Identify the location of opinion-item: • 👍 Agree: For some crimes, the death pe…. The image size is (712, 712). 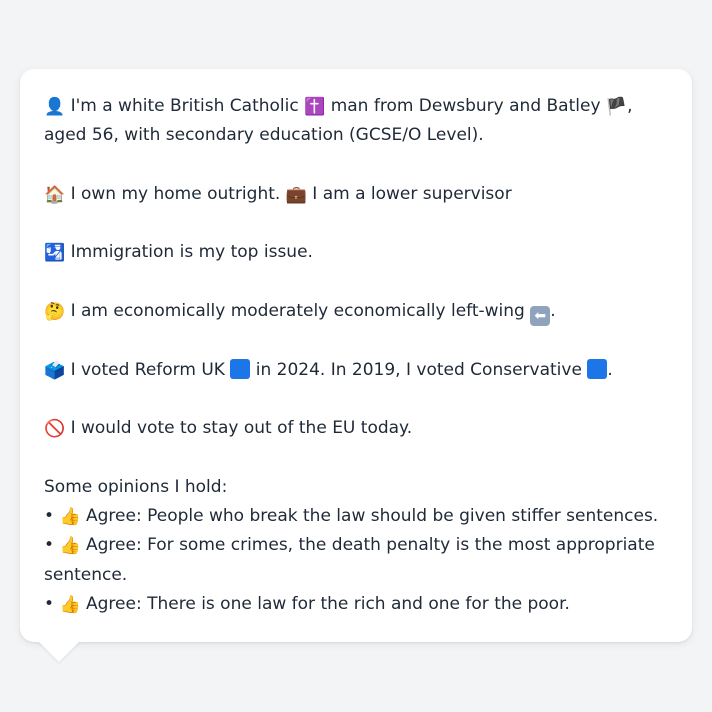
(356, 560).